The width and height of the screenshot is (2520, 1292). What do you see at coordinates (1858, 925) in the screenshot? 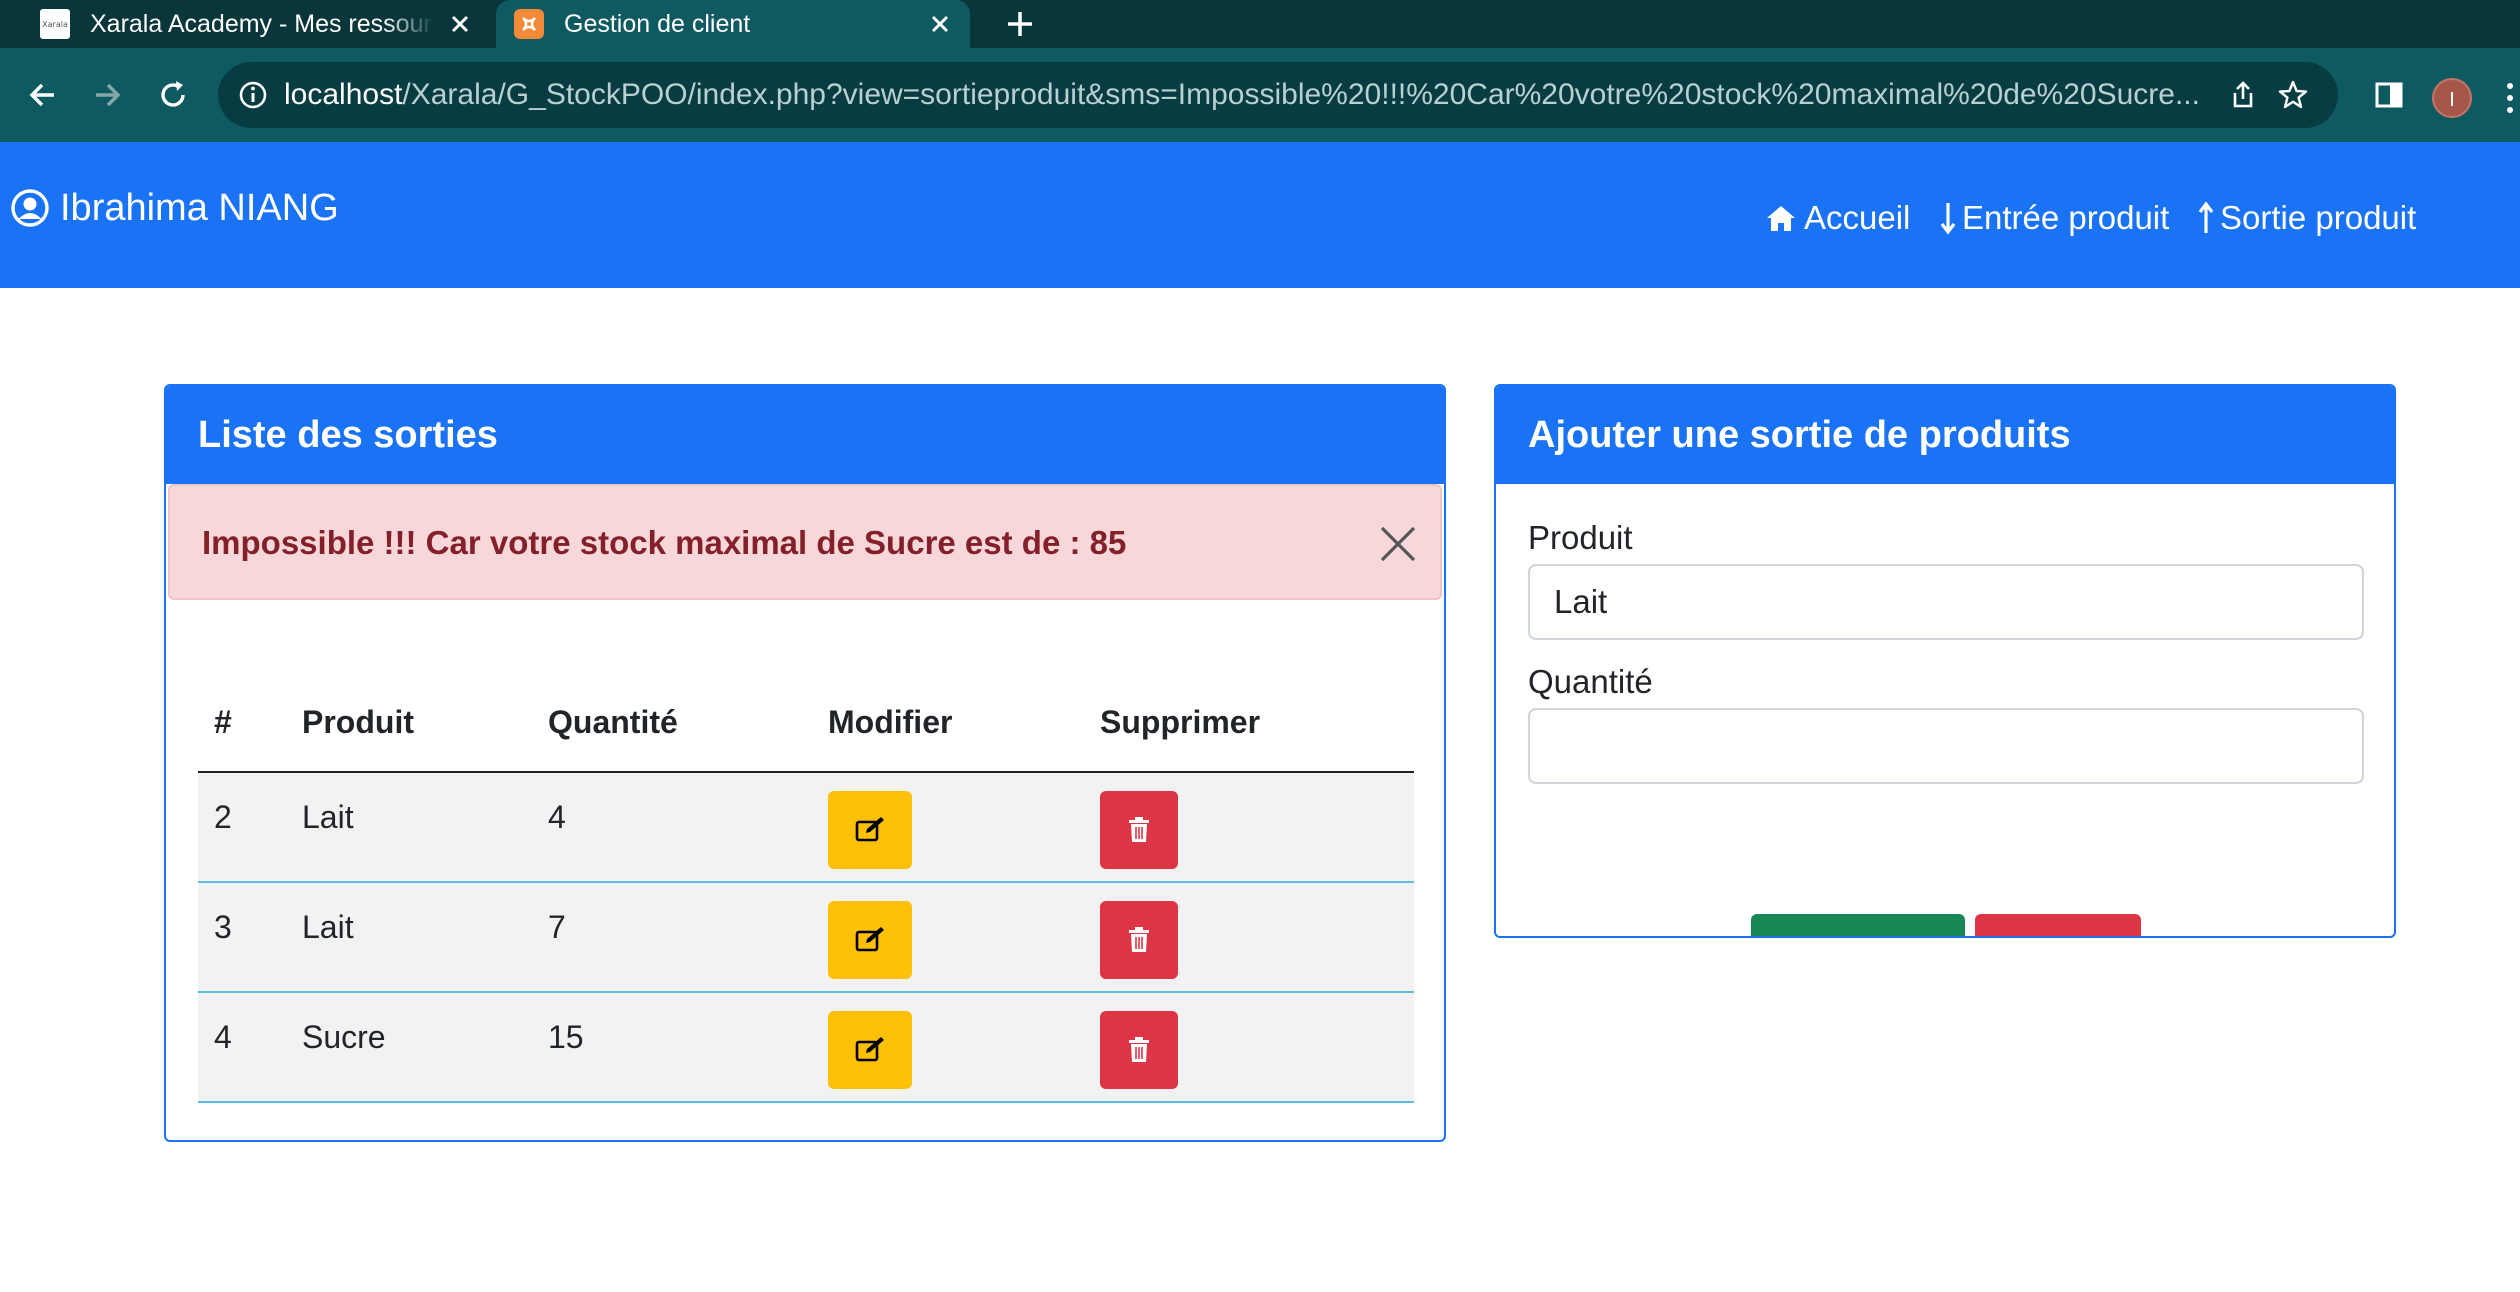
I see `save-button: Enregistrer` at bounding box center [1858, 925].